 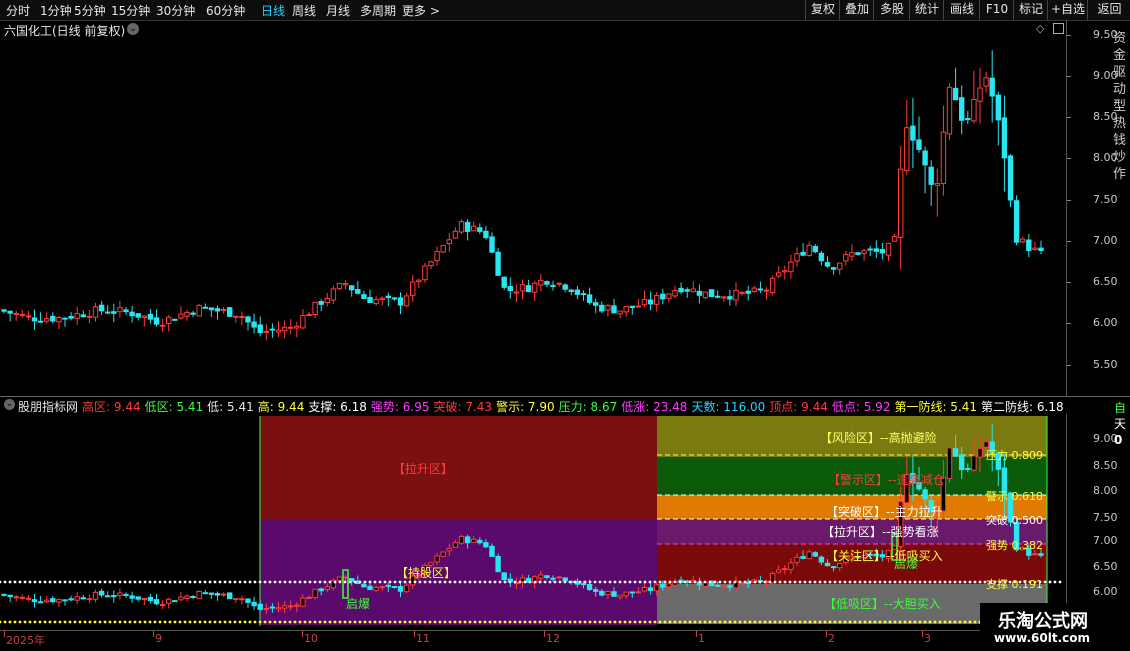 I want to click on period-tab-5: 60分钟, so click(x=225, y=10).